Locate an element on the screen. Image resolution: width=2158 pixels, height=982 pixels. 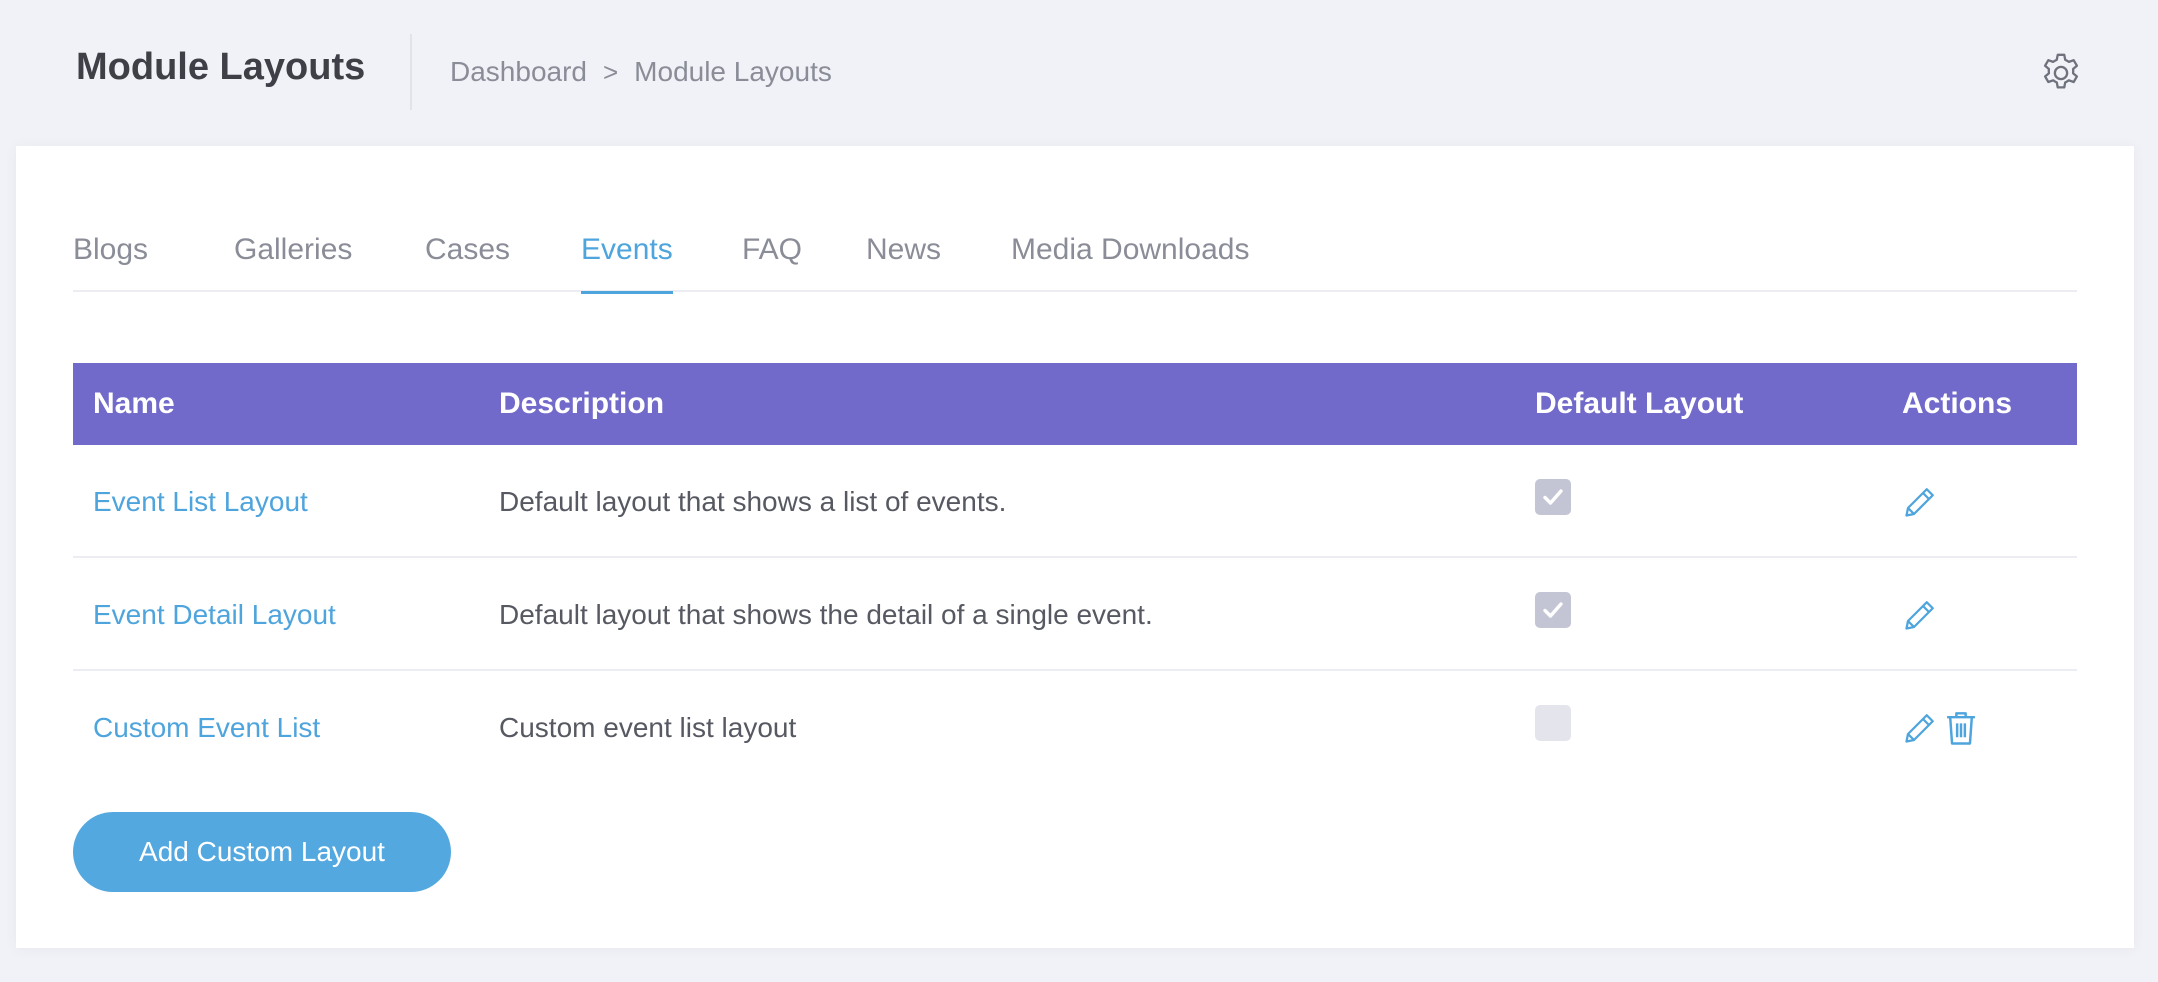
breadcrumb-module-layouts-link: Module Layouts is located at coordinates (733, 72).